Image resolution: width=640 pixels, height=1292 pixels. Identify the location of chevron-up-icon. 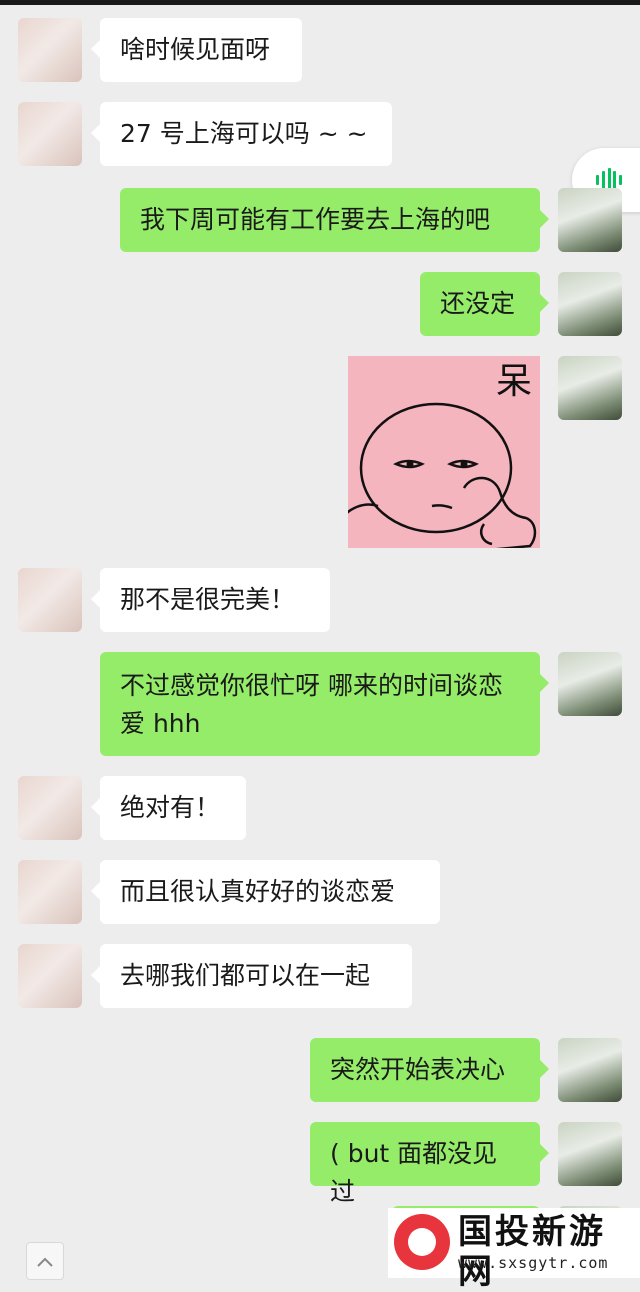
(45, 1262).